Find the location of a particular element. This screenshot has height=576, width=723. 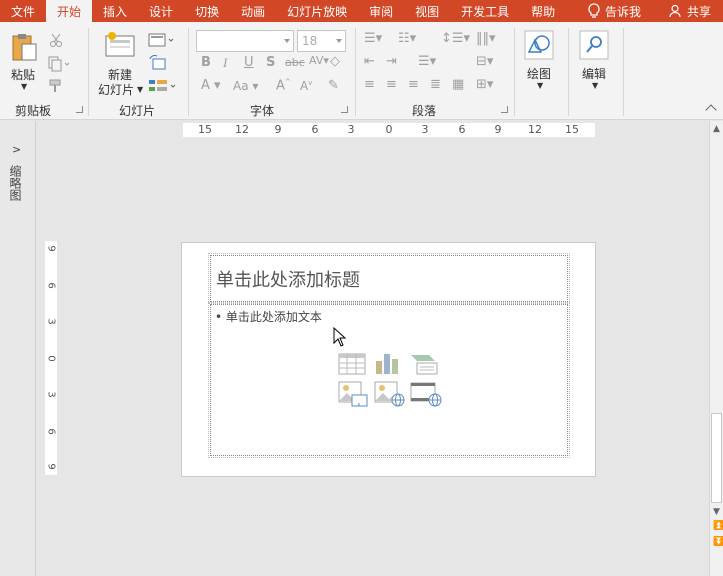

font-size-input: 18 is located at coordinates (321, 41).